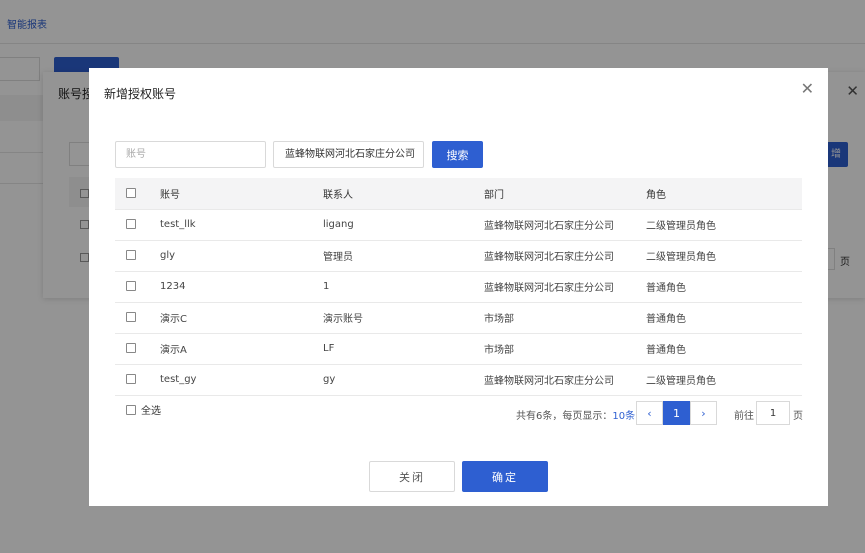 The height and width of the screenshot is (553, 865). Describe the element at coordinates (137, 194) in the screenshot. I see `header-checkbox-cell` at that location.